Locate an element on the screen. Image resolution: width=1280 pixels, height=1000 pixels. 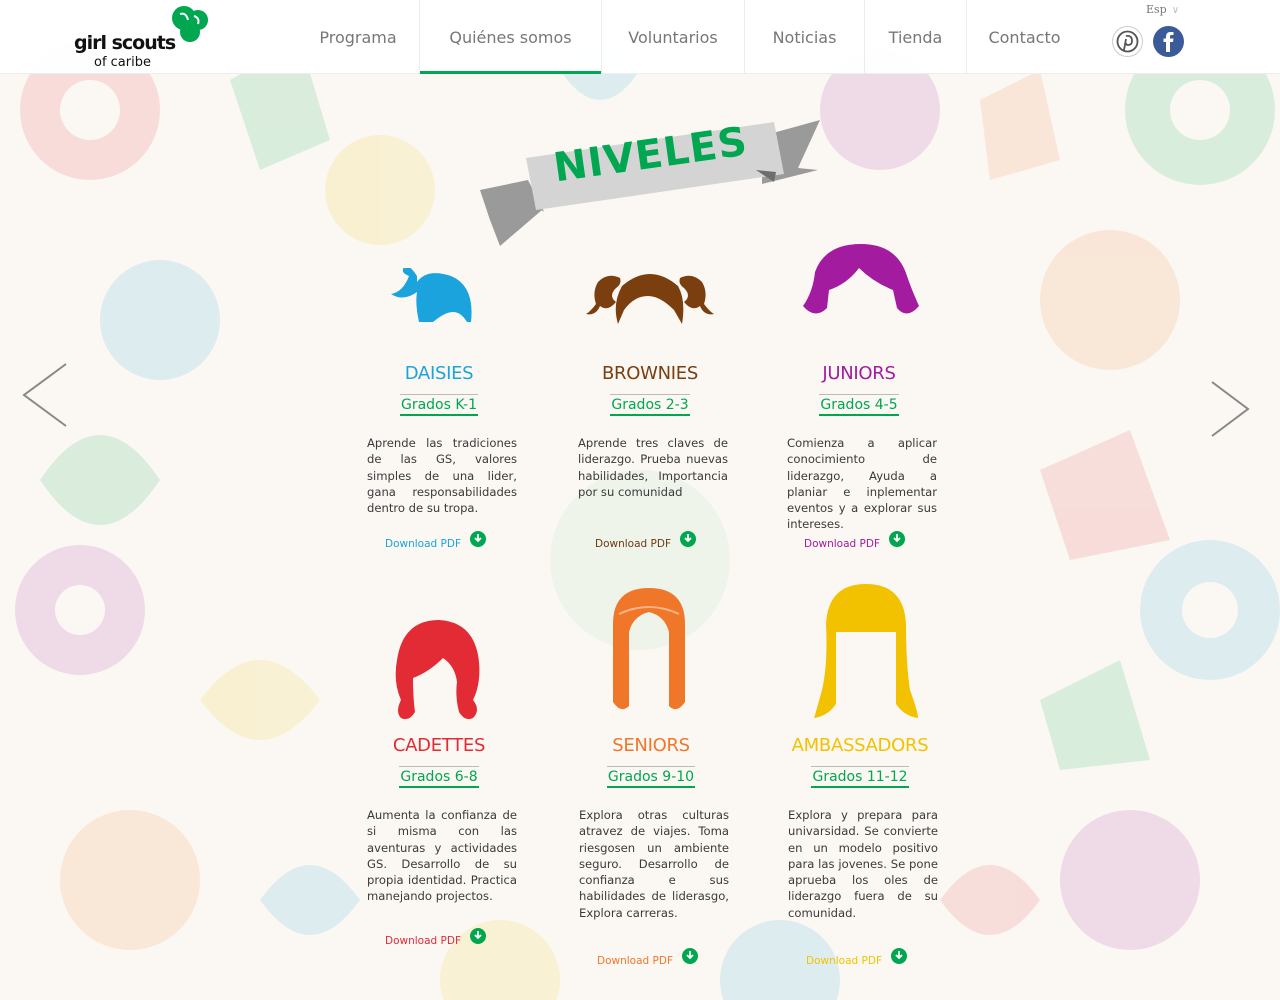
level-grades-link: Grados 11-12 is located at coordinates (860, 777).